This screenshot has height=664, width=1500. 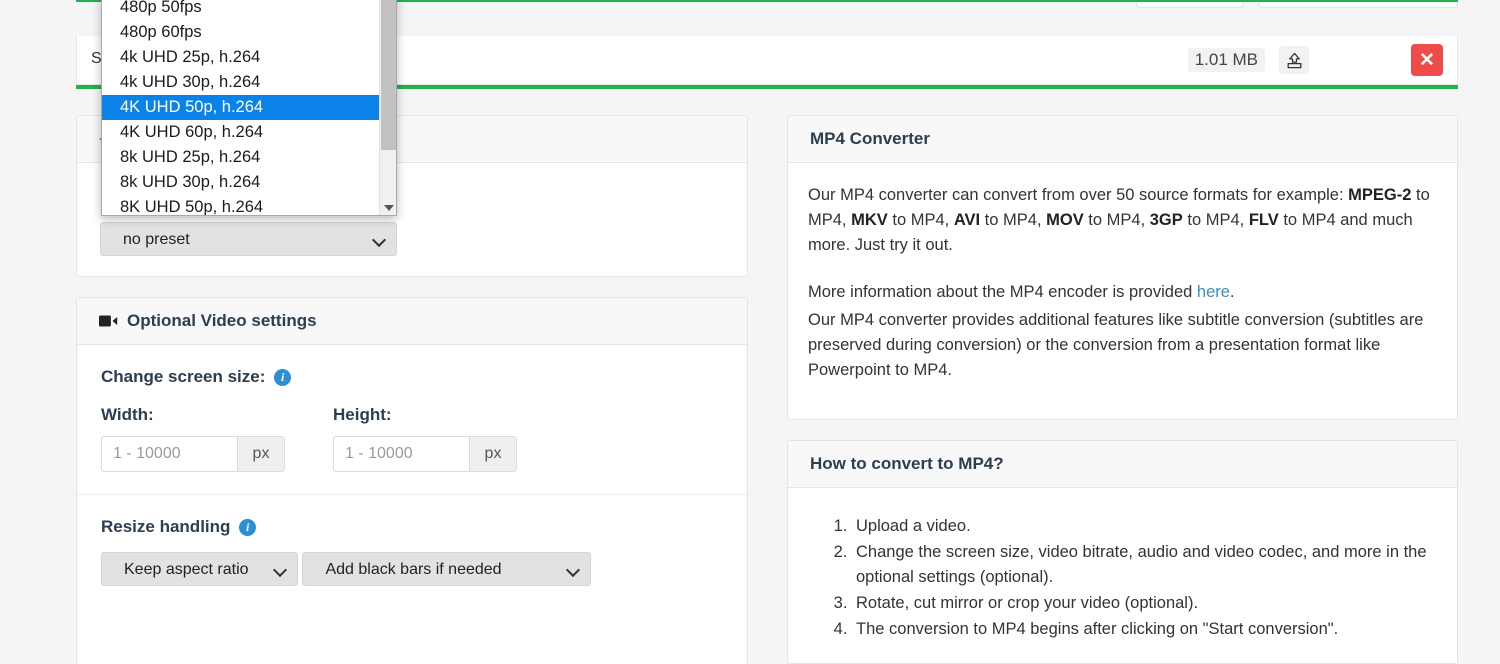 What do you see at coordinates (401, 454) in the screenshot?
I see `height-input` at bounding box center [401, 454].